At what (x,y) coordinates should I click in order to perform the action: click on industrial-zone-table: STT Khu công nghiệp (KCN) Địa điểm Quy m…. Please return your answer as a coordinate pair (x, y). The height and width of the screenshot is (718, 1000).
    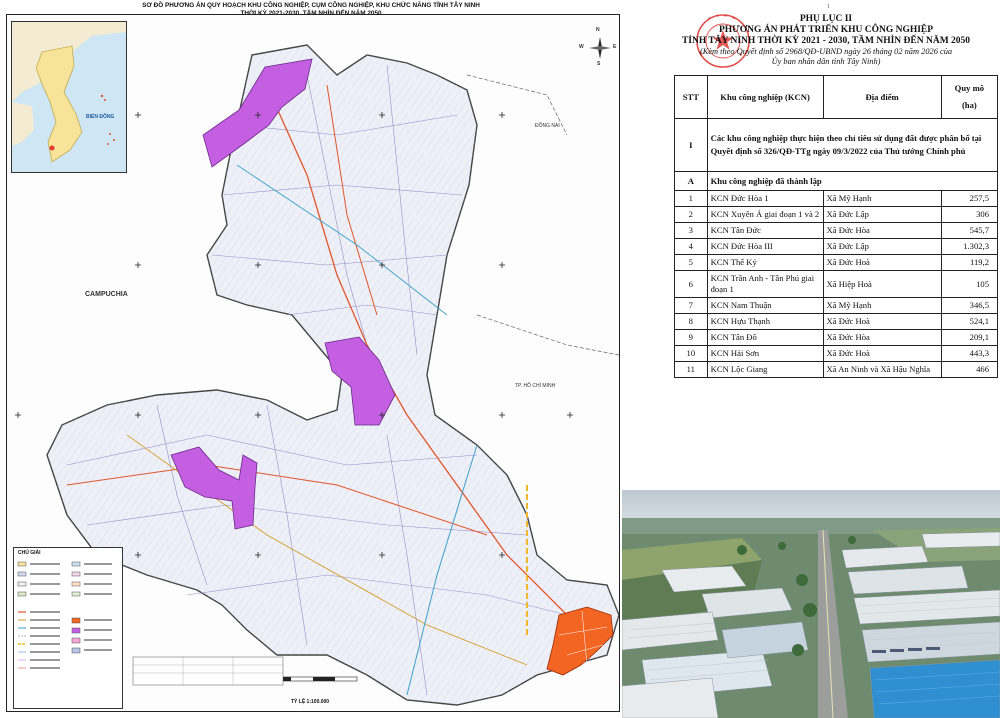
    Looking at the image, I should click on (836, 226).